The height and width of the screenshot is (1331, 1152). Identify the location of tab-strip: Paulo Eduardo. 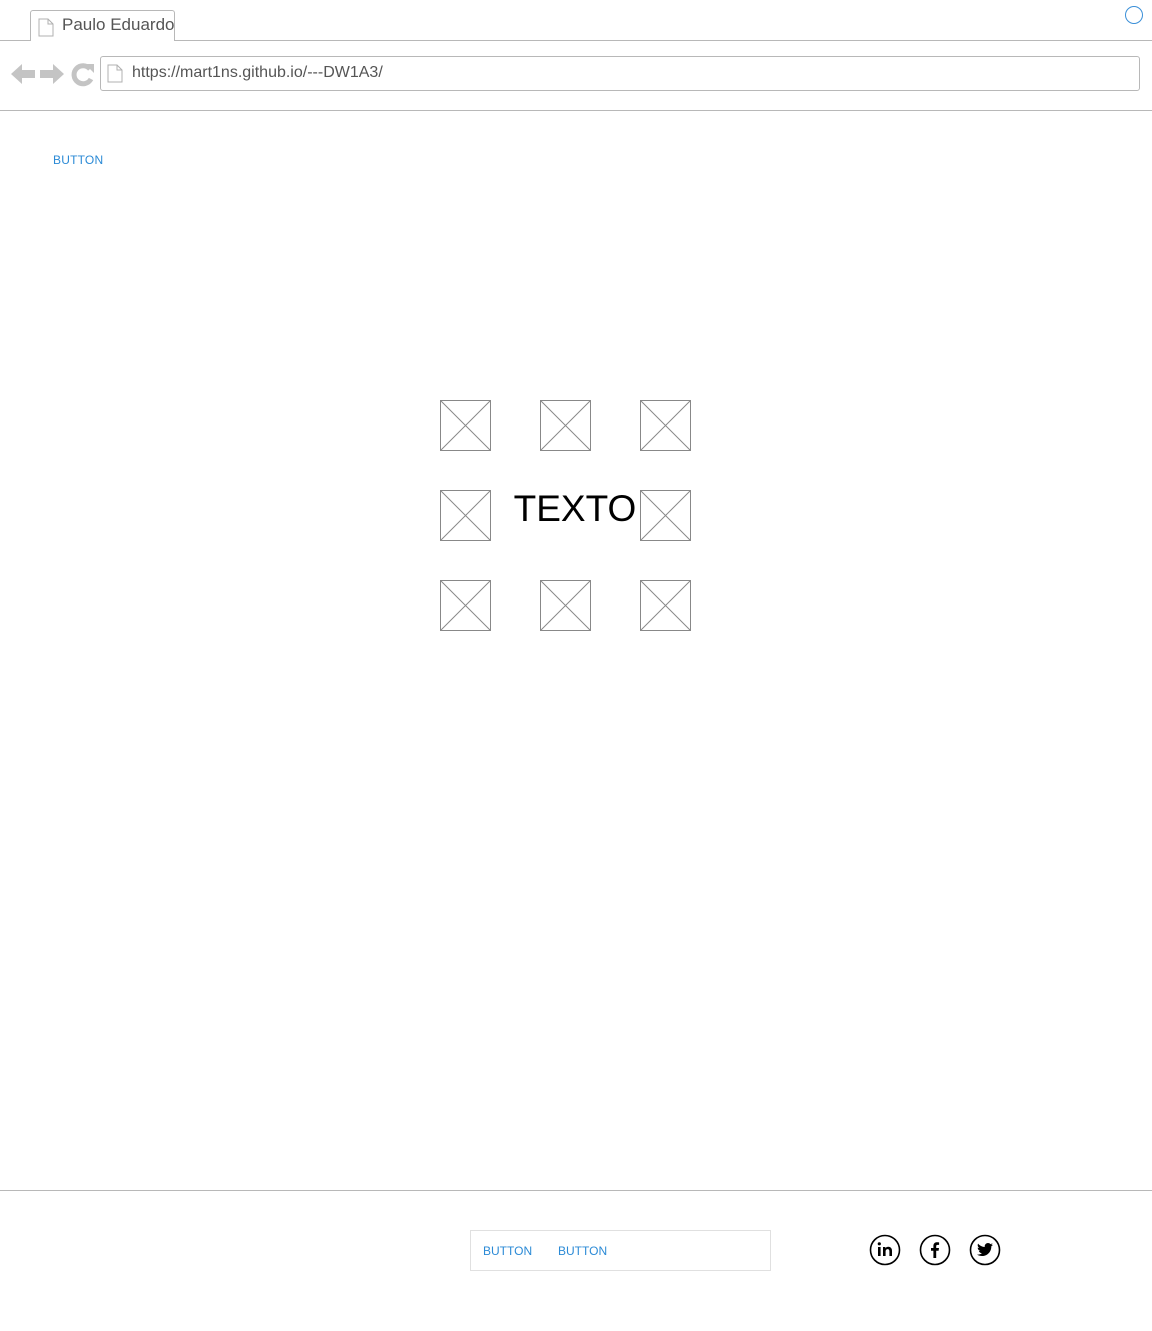
(576, 20).